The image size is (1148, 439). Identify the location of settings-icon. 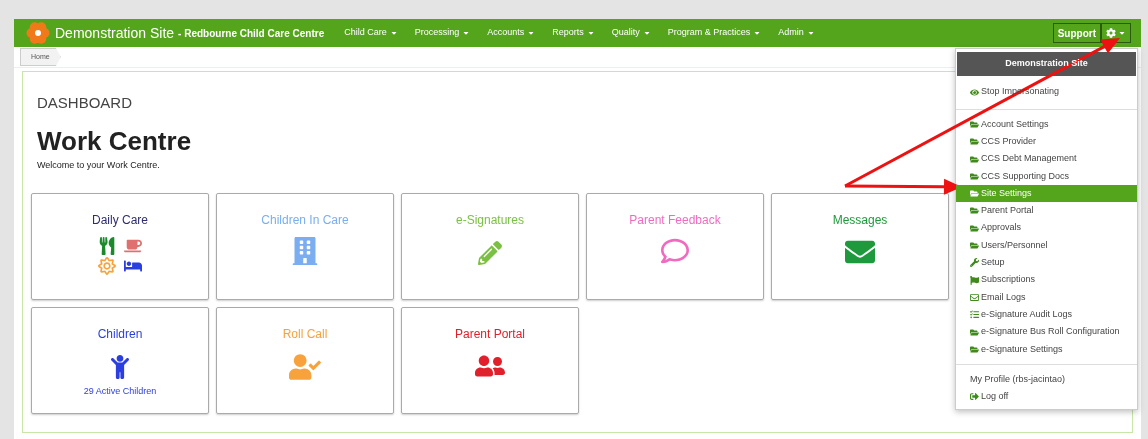
(1111, 33).